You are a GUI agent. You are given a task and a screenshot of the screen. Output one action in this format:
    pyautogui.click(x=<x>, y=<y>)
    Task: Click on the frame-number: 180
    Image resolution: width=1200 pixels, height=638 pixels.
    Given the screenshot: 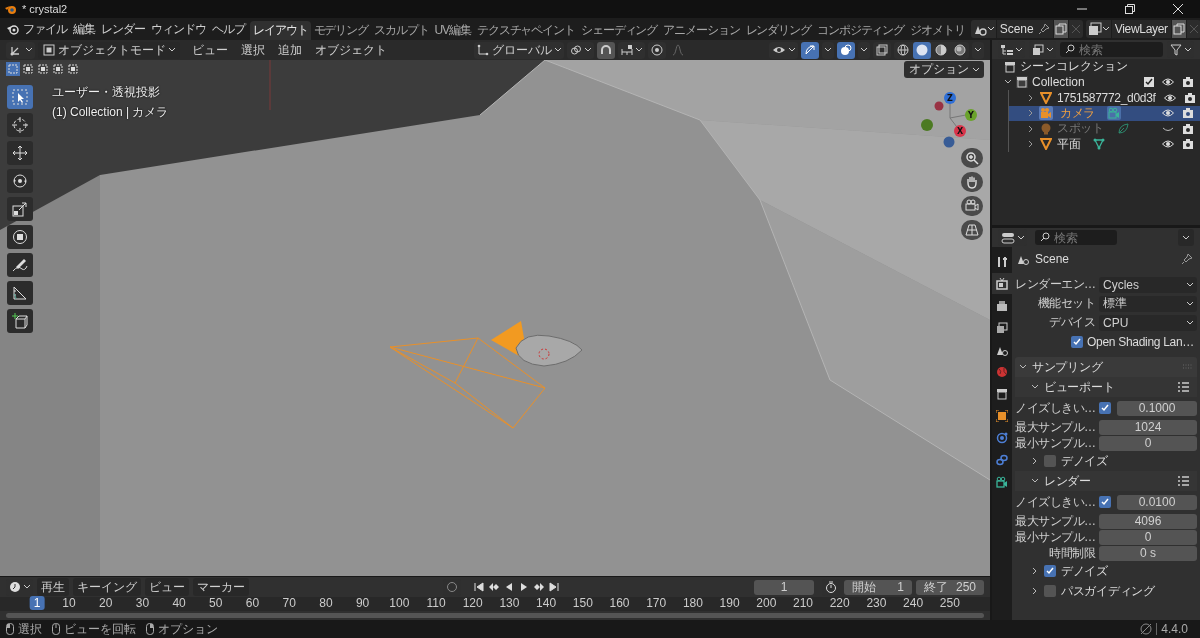 What is the action you would take?
    pyautogui.click(x=692, y=603)
    